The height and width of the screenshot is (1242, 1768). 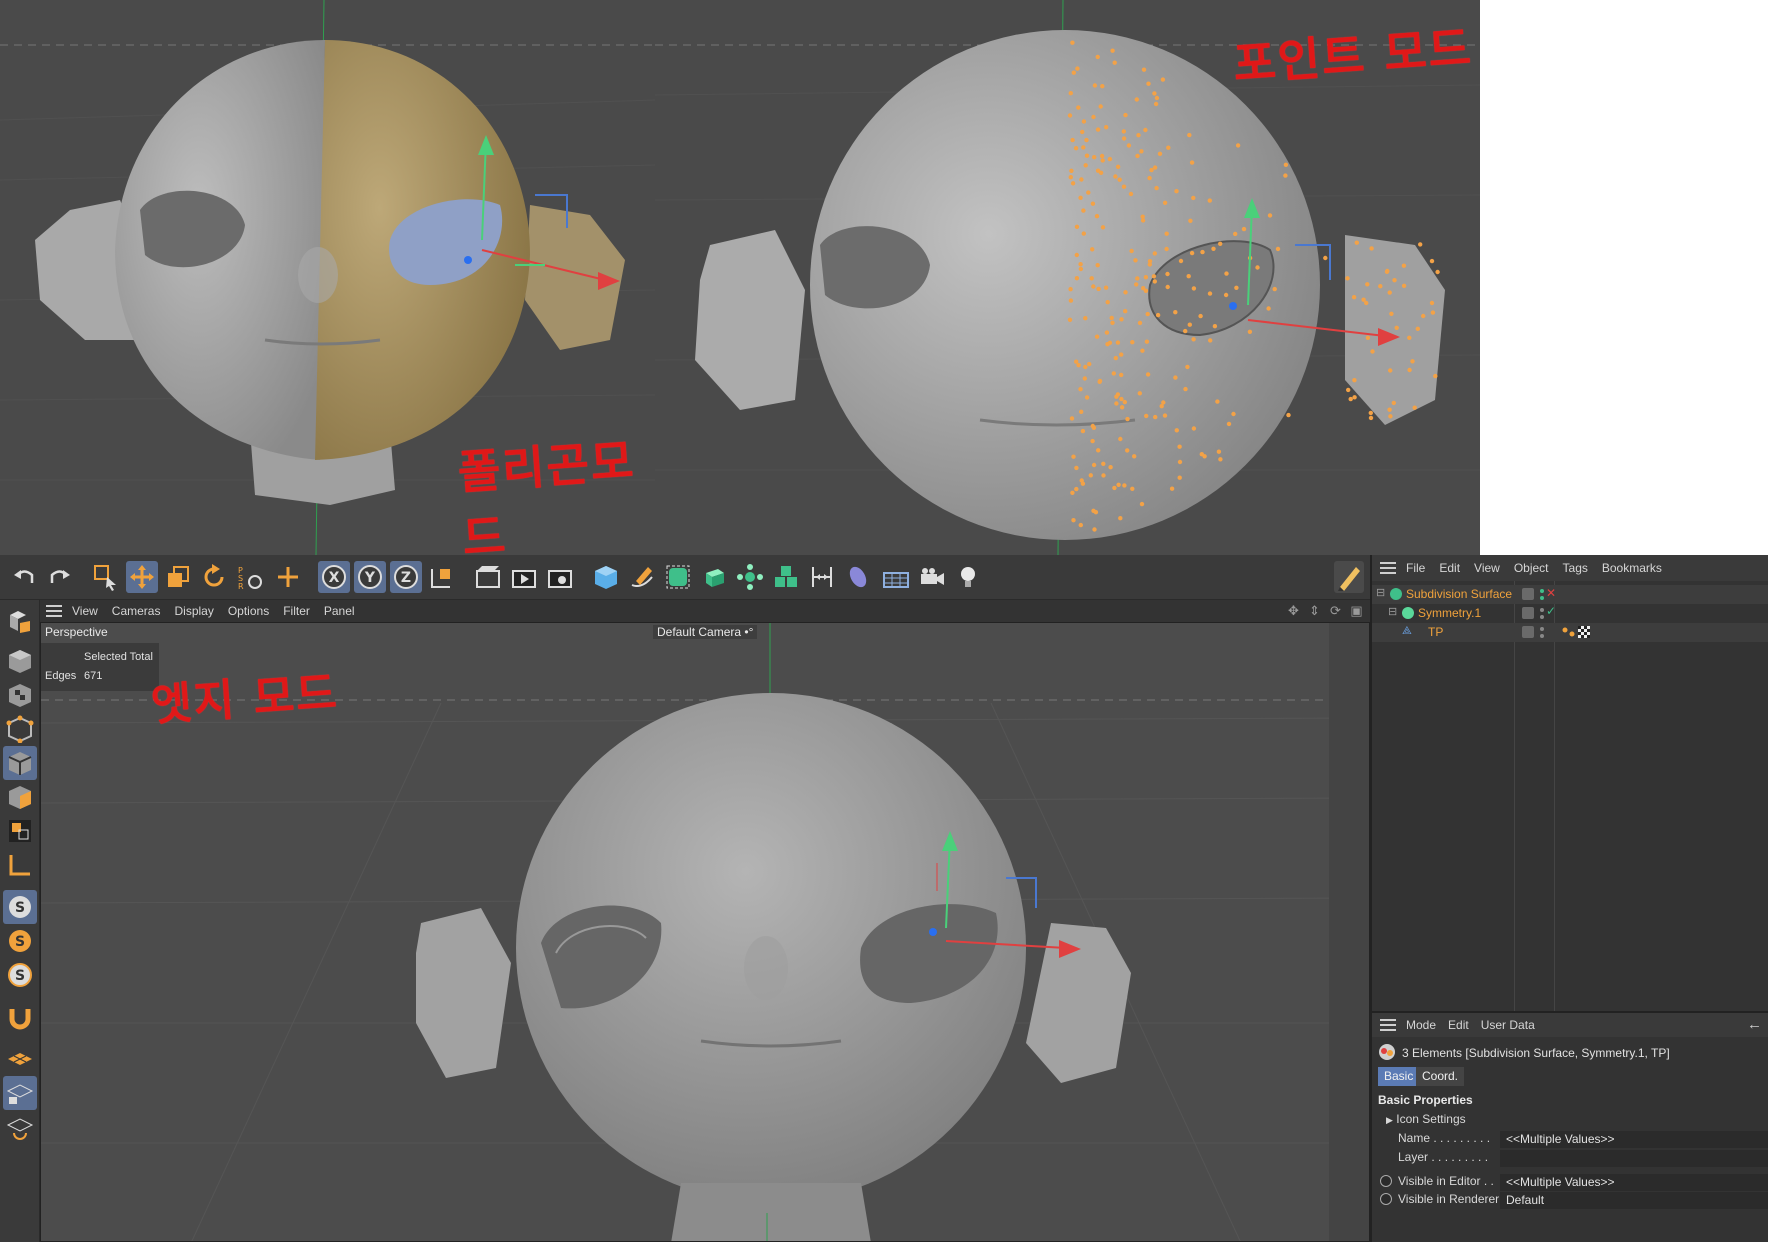 What do you see at coordinates (20, 1059) in the screenshot?
I see `grid-icon` at bounding box center [20, 1059].